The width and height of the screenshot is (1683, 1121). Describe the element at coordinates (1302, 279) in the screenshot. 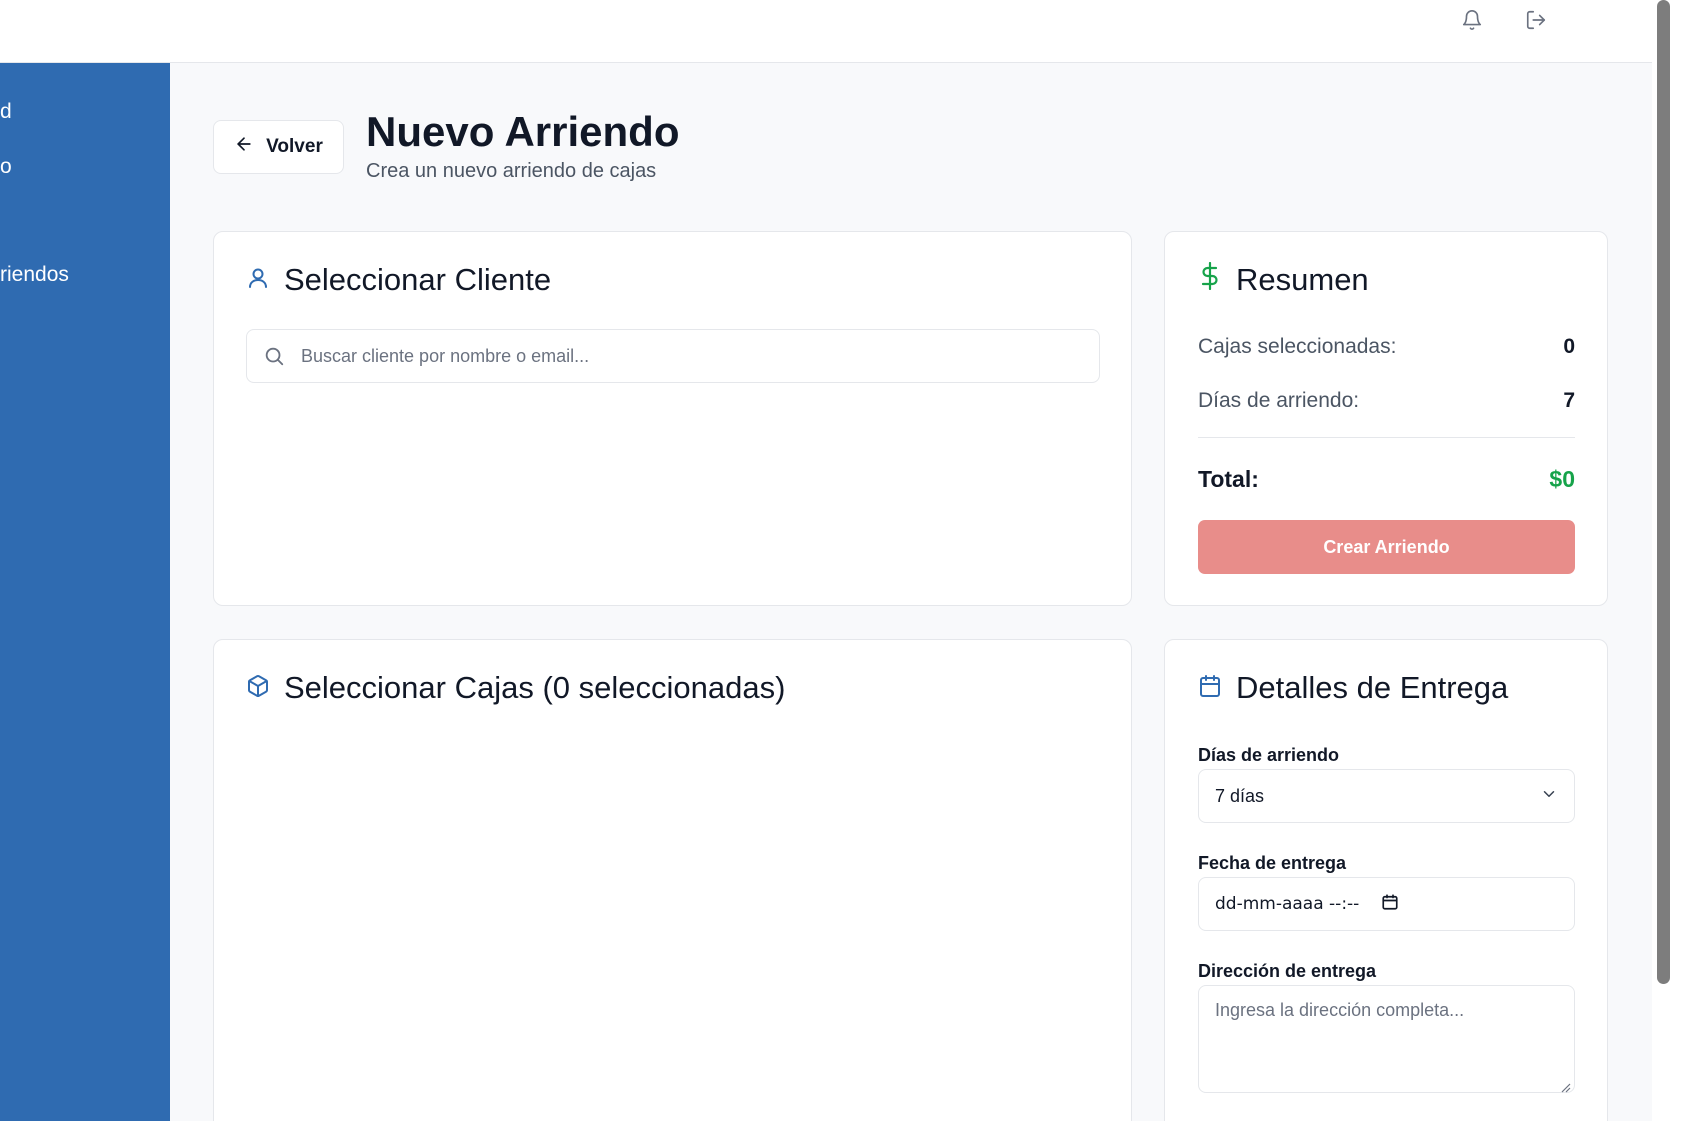

I see `summary-heading: Resumen` at that location.